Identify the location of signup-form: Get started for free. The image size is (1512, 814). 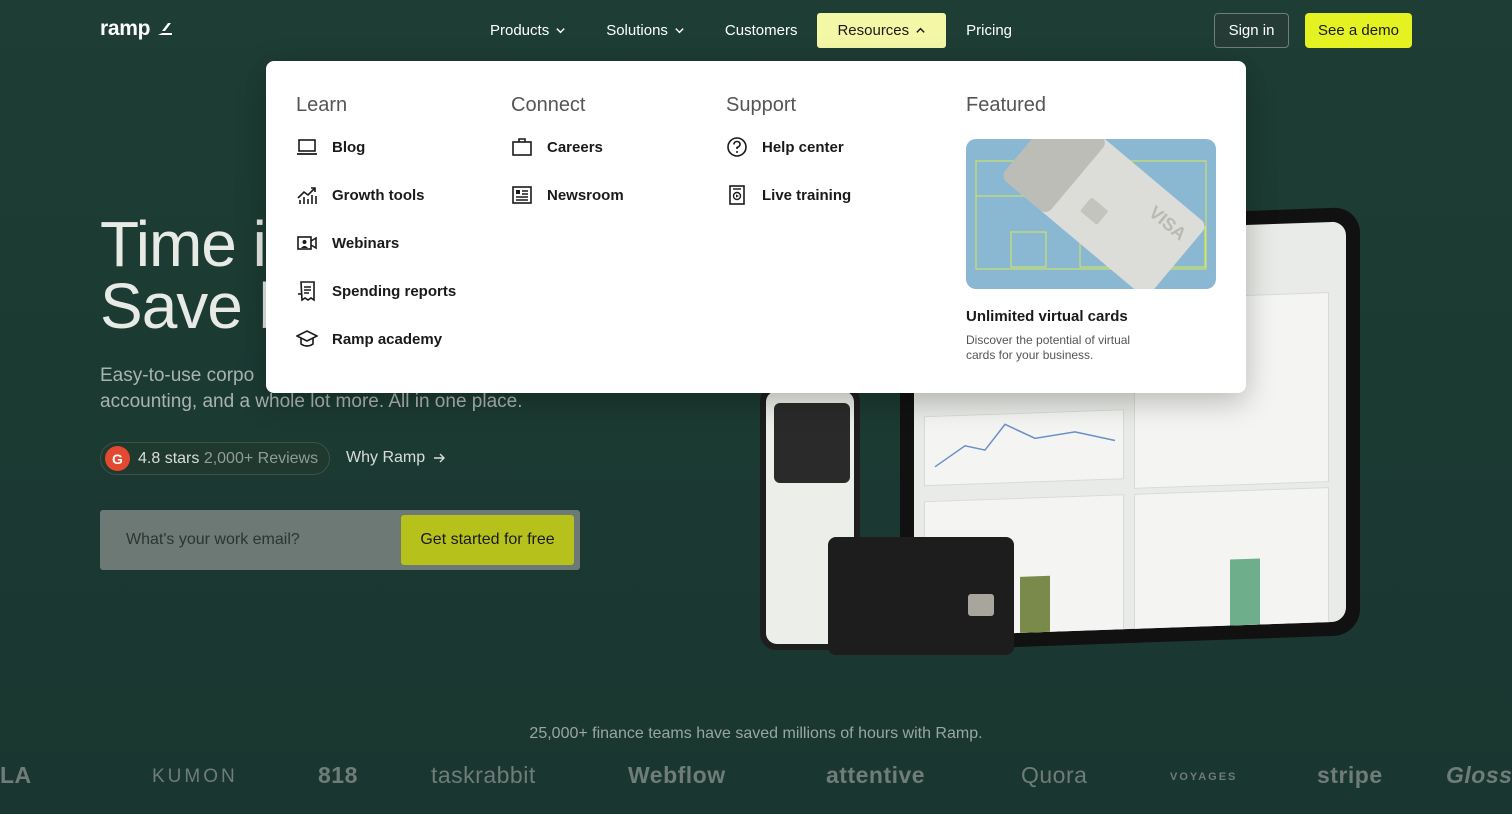
(340, 540).